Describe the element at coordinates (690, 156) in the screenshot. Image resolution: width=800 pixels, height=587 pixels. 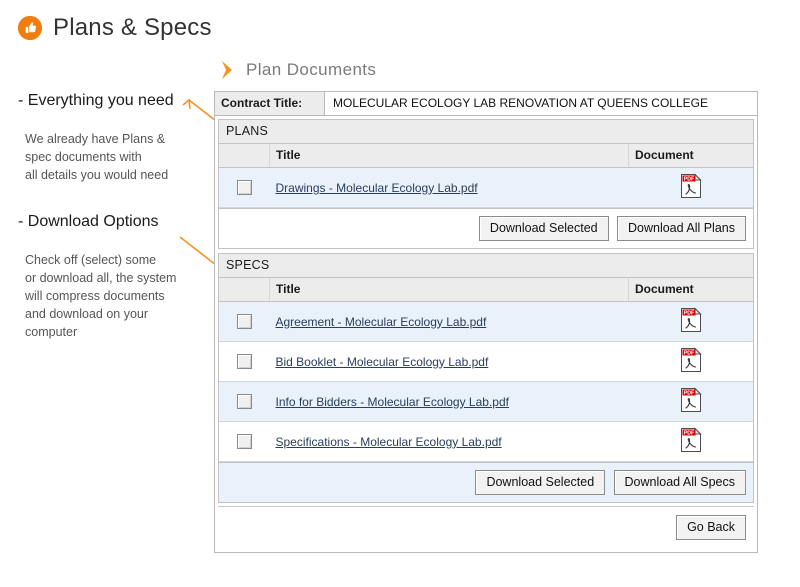
I see `plans-col-document: Document` at that location.